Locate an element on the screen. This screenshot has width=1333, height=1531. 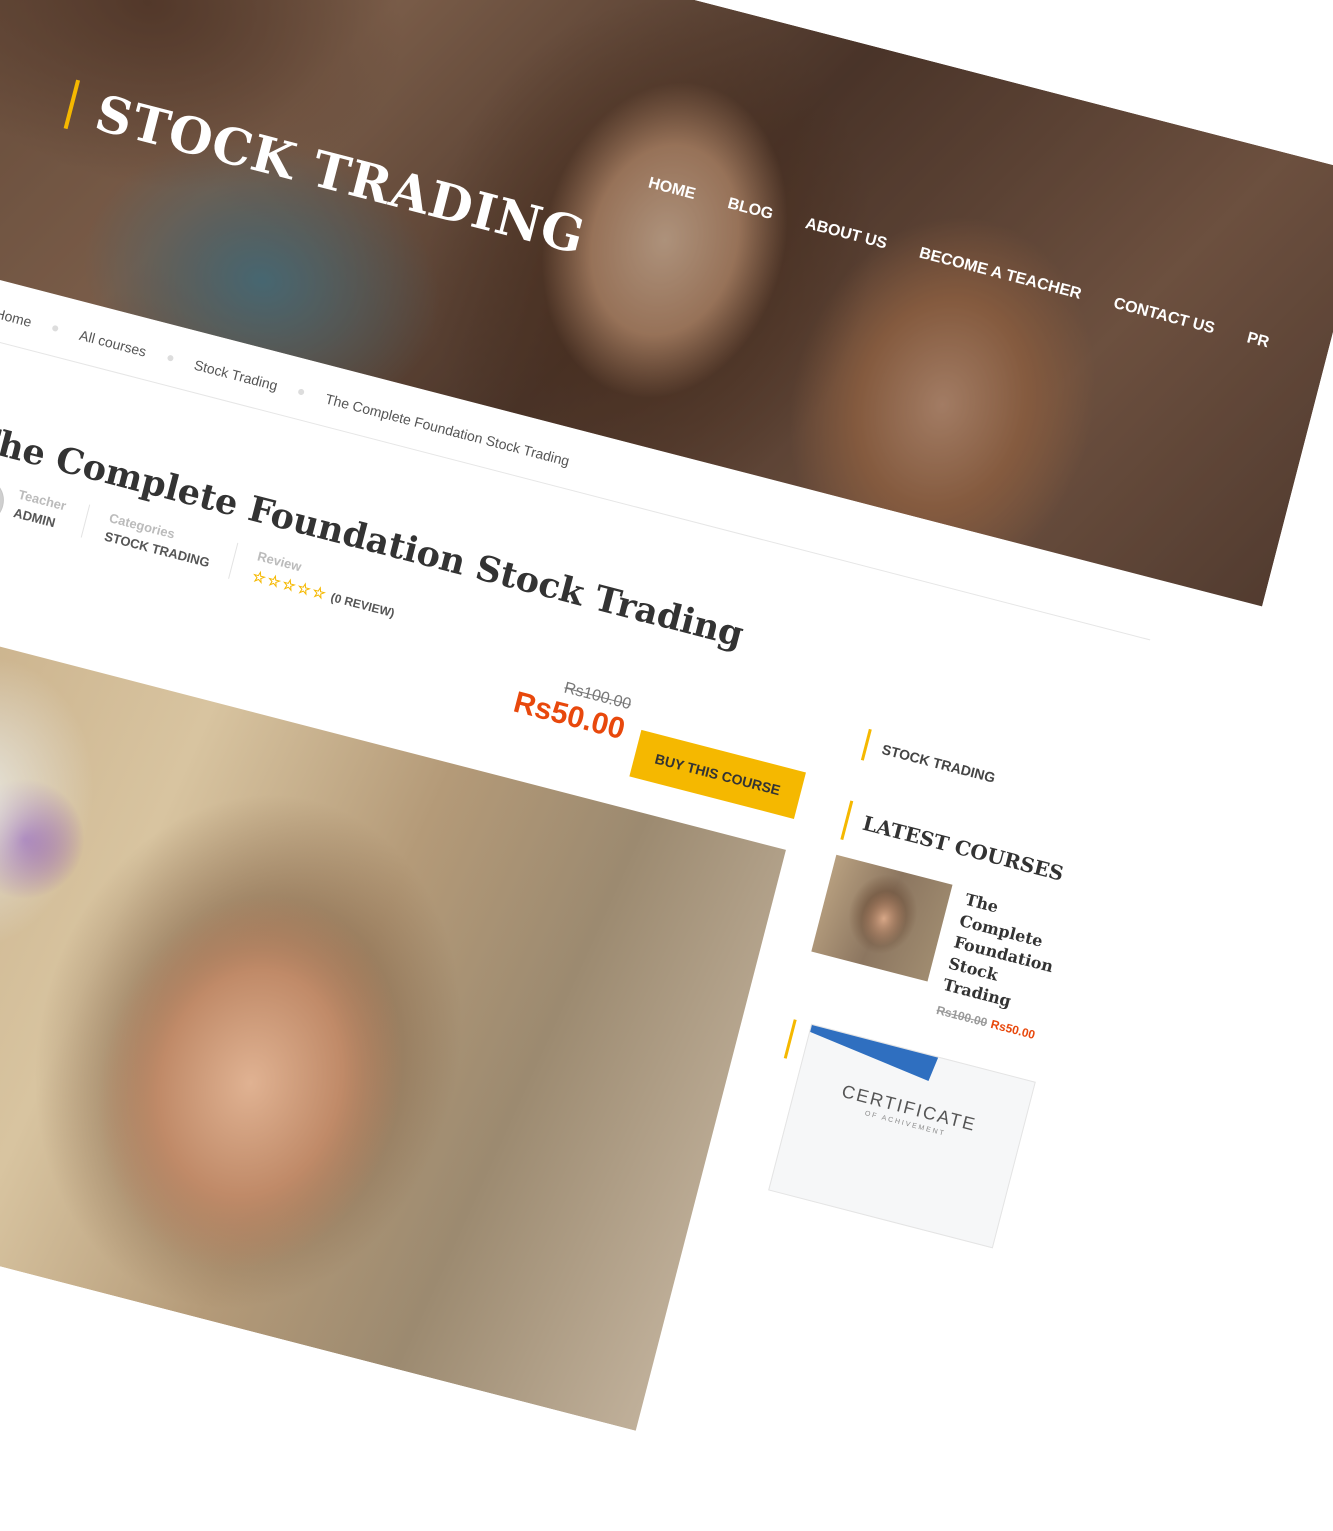
certificate-section: CERTIFICATE OF ACHIVEMENT is located at coordinates (893, 1134).